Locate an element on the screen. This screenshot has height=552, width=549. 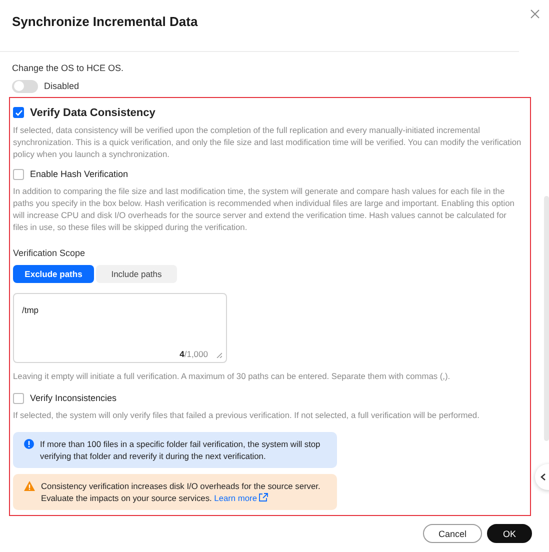
dialog-title: Synchronize Incremental Data is located at coordinates (105, 21).